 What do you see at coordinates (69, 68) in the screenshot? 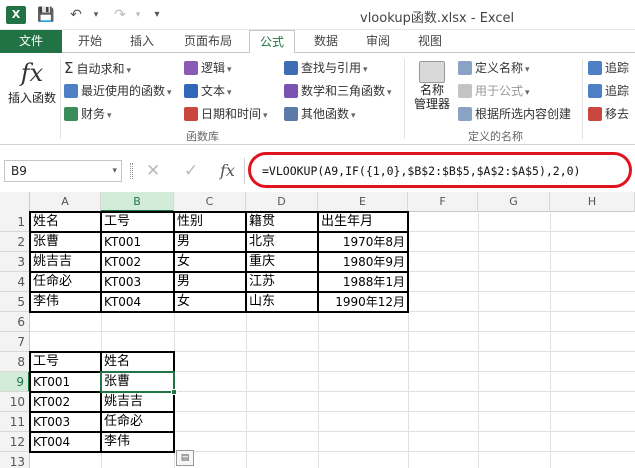
I see `sigma-icon: Σ` at bounding box center [69, 68].